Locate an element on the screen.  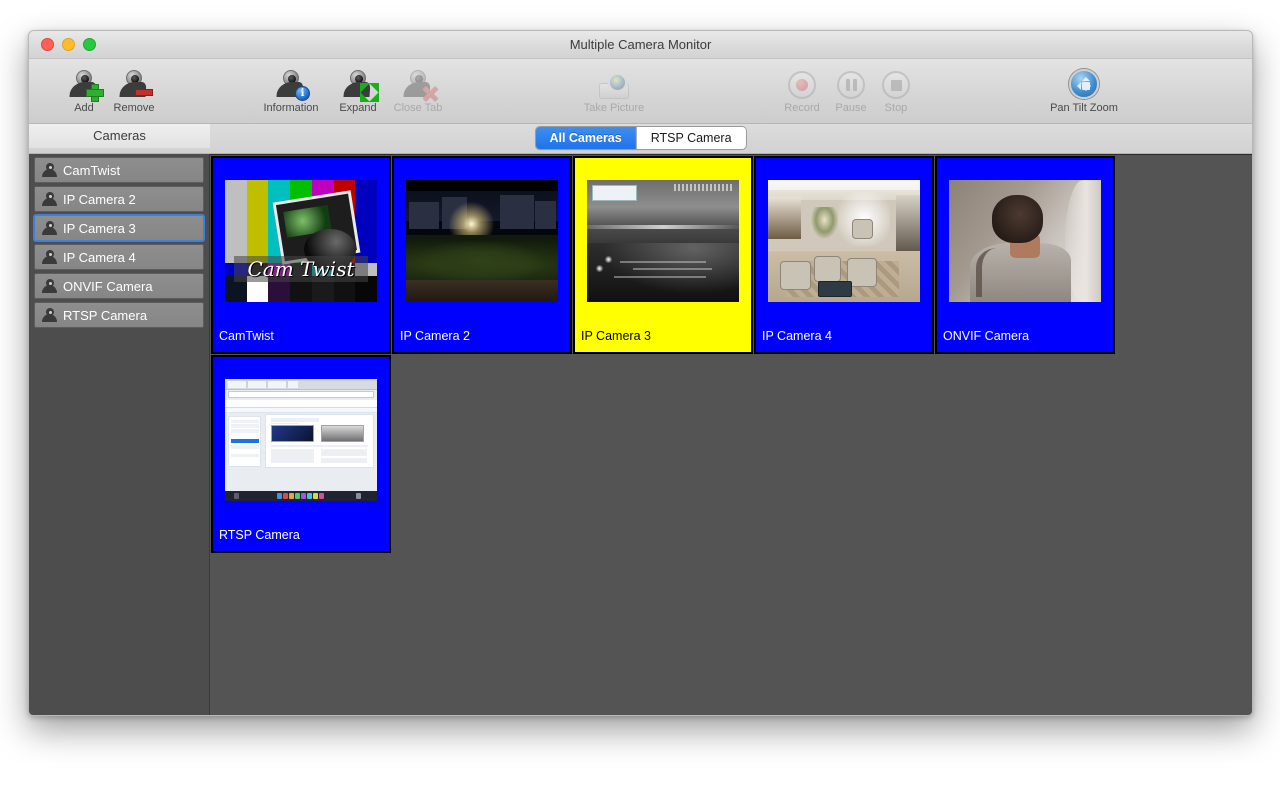
camera-icon is located at coordinates (614, 81).